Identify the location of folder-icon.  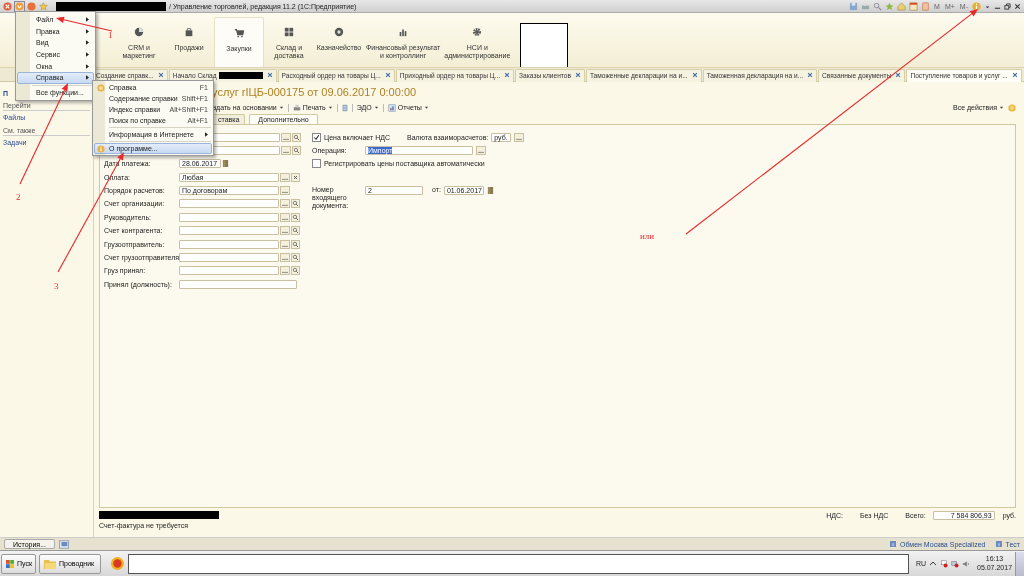
(50, 563).